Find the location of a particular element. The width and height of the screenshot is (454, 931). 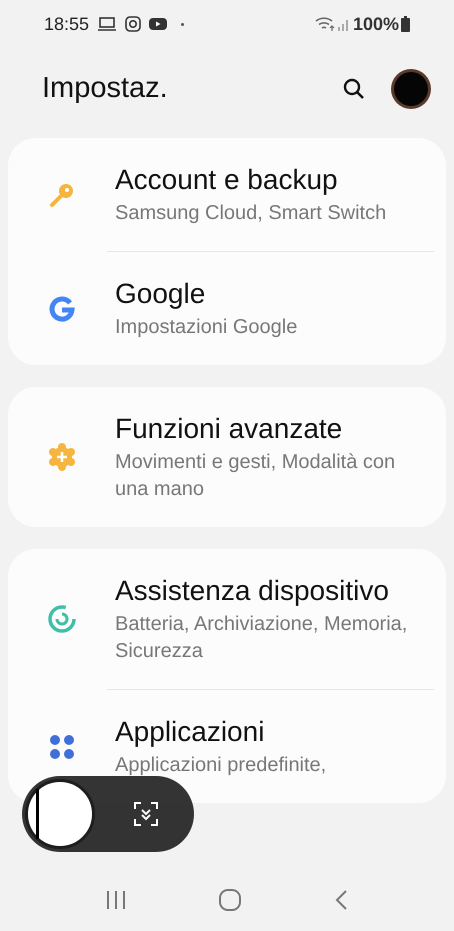

status-time: 18:55 is located at coordinates (67, 24).